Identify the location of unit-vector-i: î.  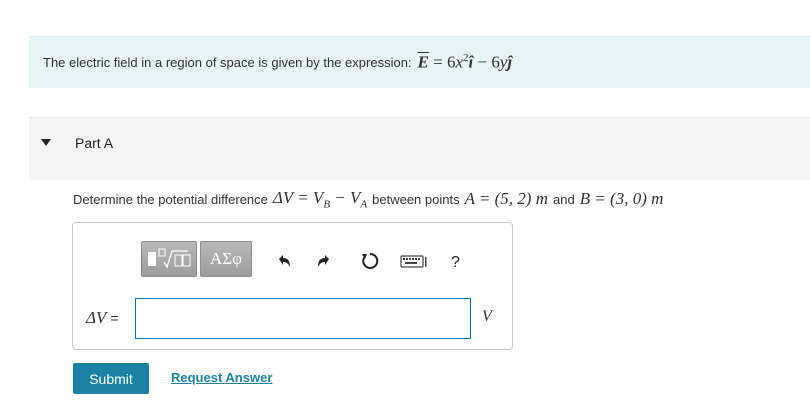
(471, 62).